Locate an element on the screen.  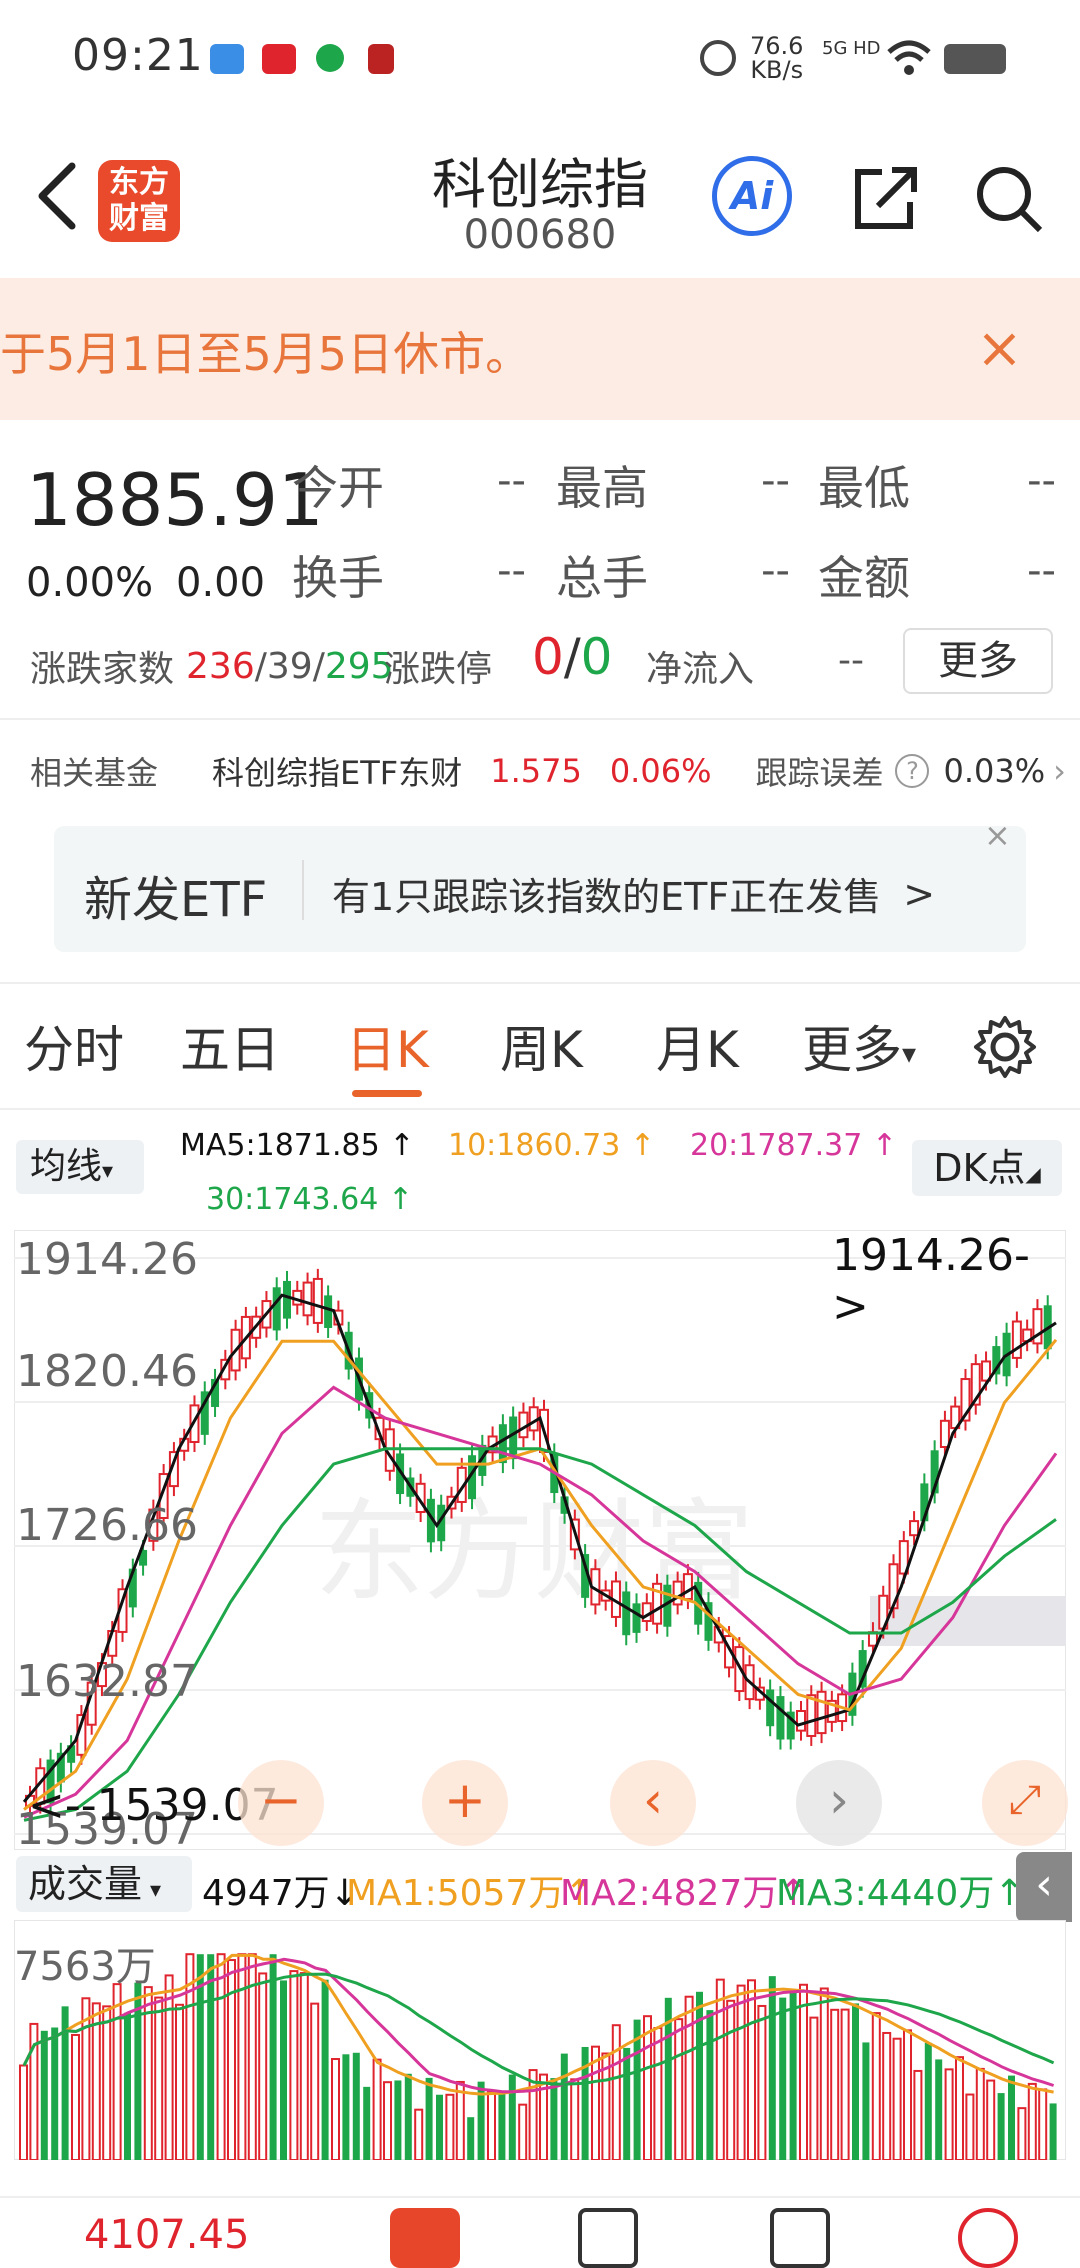
scroll-left-button: ‹ is located at coordinates (653, 1803).